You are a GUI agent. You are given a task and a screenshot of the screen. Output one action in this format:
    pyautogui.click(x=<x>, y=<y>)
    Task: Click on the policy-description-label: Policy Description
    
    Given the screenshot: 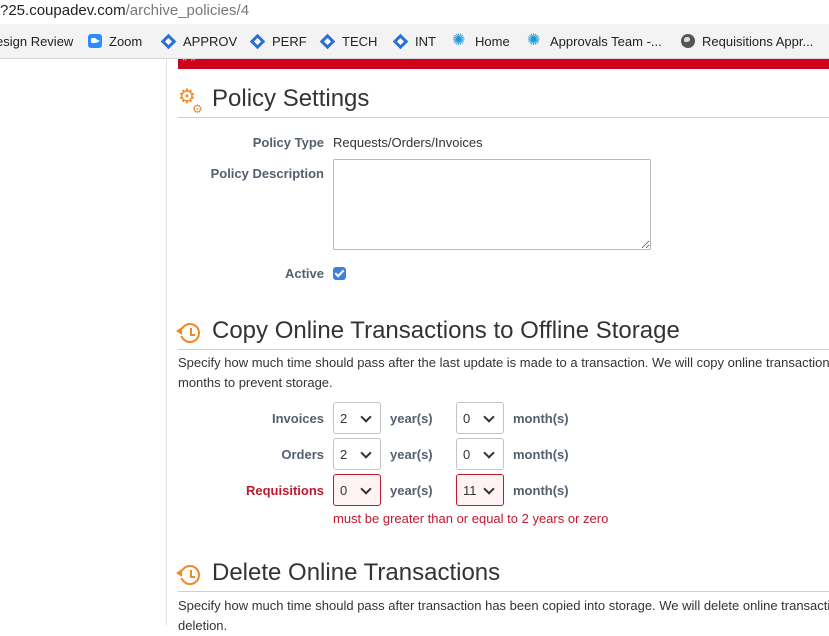 What is the action you would take?
    pyautogui.click(x=267, y=173)
    